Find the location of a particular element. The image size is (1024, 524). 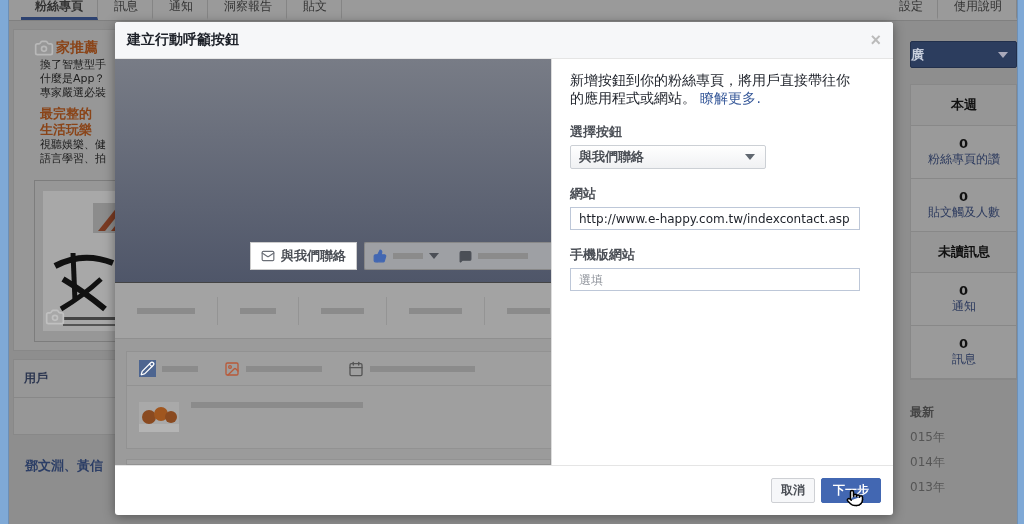

comment-icon is located at coordinates (465, 256).